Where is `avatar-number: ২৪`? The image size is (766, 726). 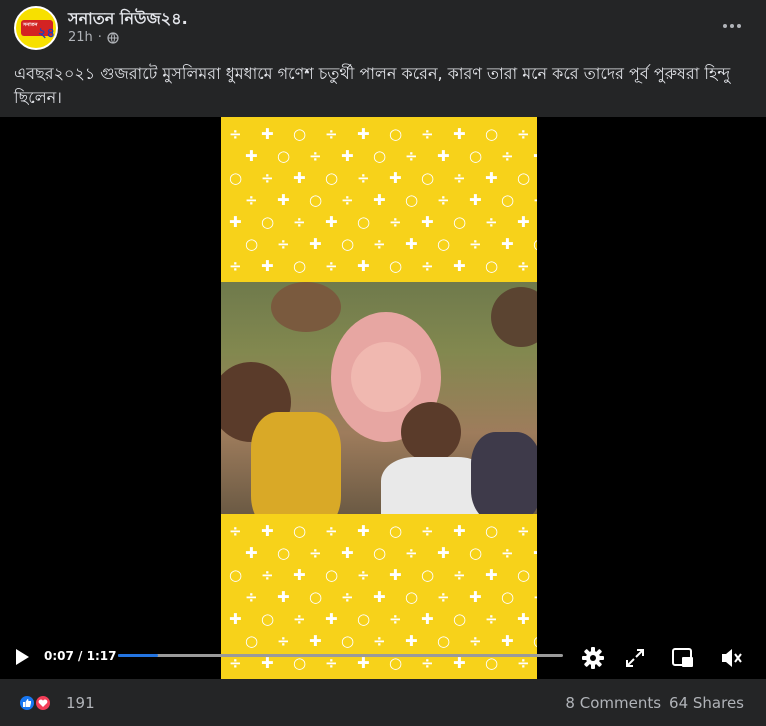 avatar-number: ২৪ is located at coordinates (46, 33).